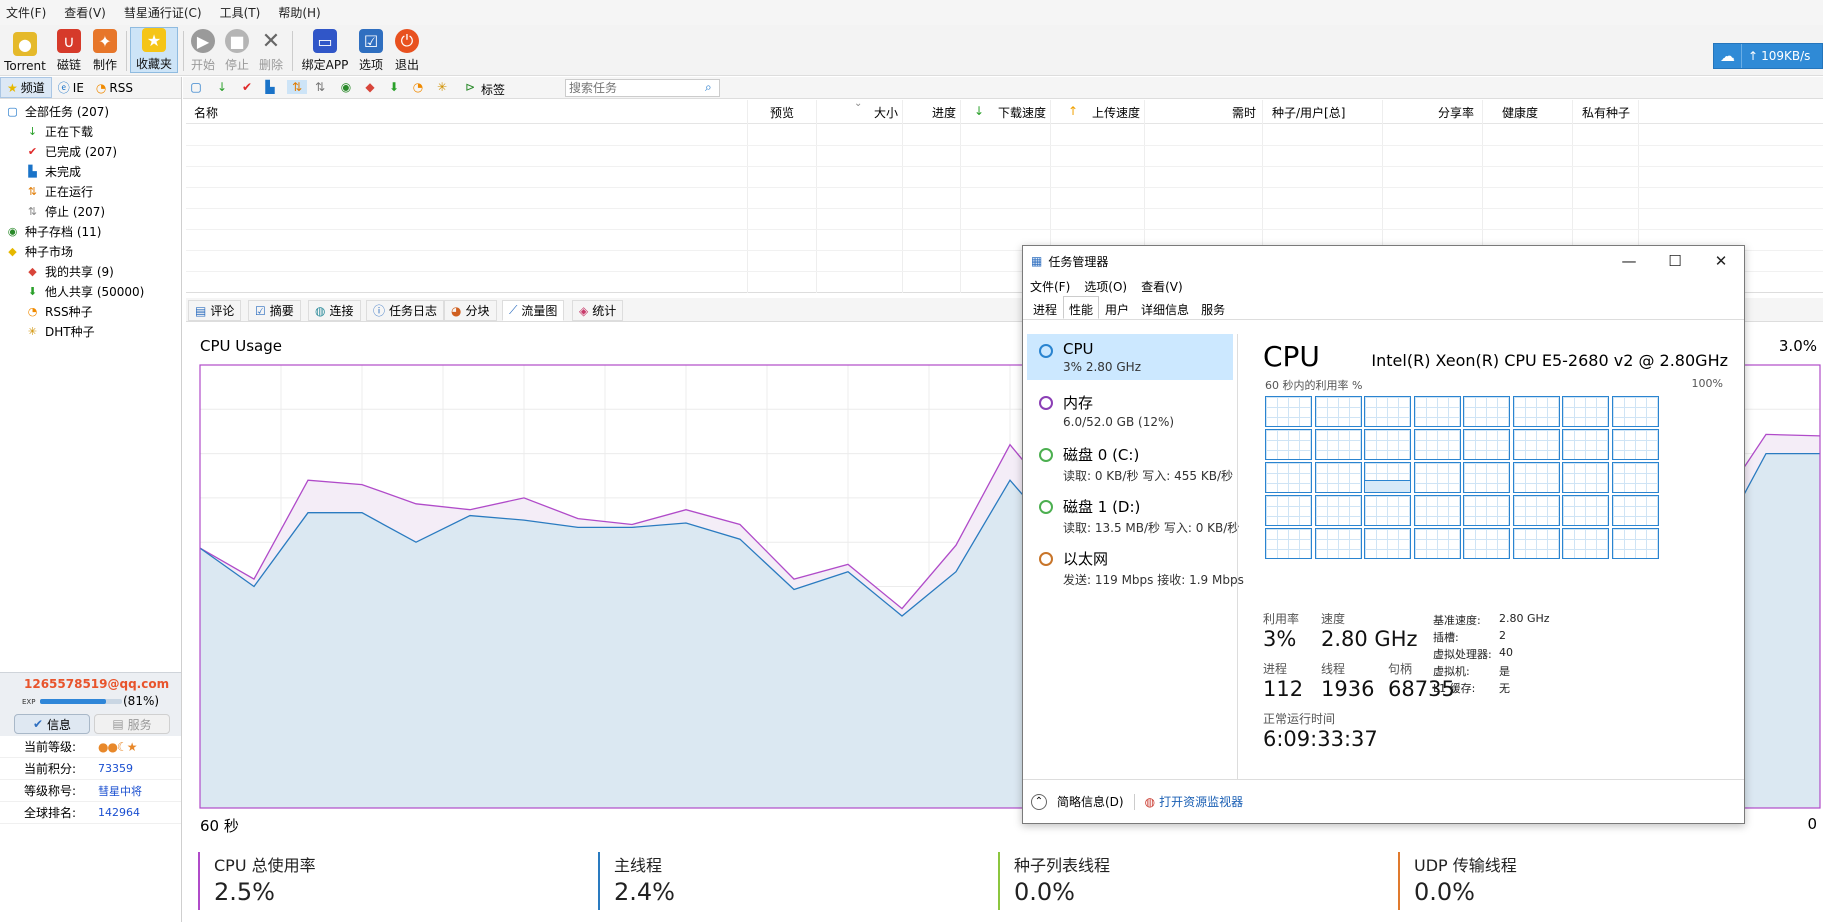 This screenshot has height=922, width=1823. I want to click on maximize-button: ☐, so click(1675, 261).